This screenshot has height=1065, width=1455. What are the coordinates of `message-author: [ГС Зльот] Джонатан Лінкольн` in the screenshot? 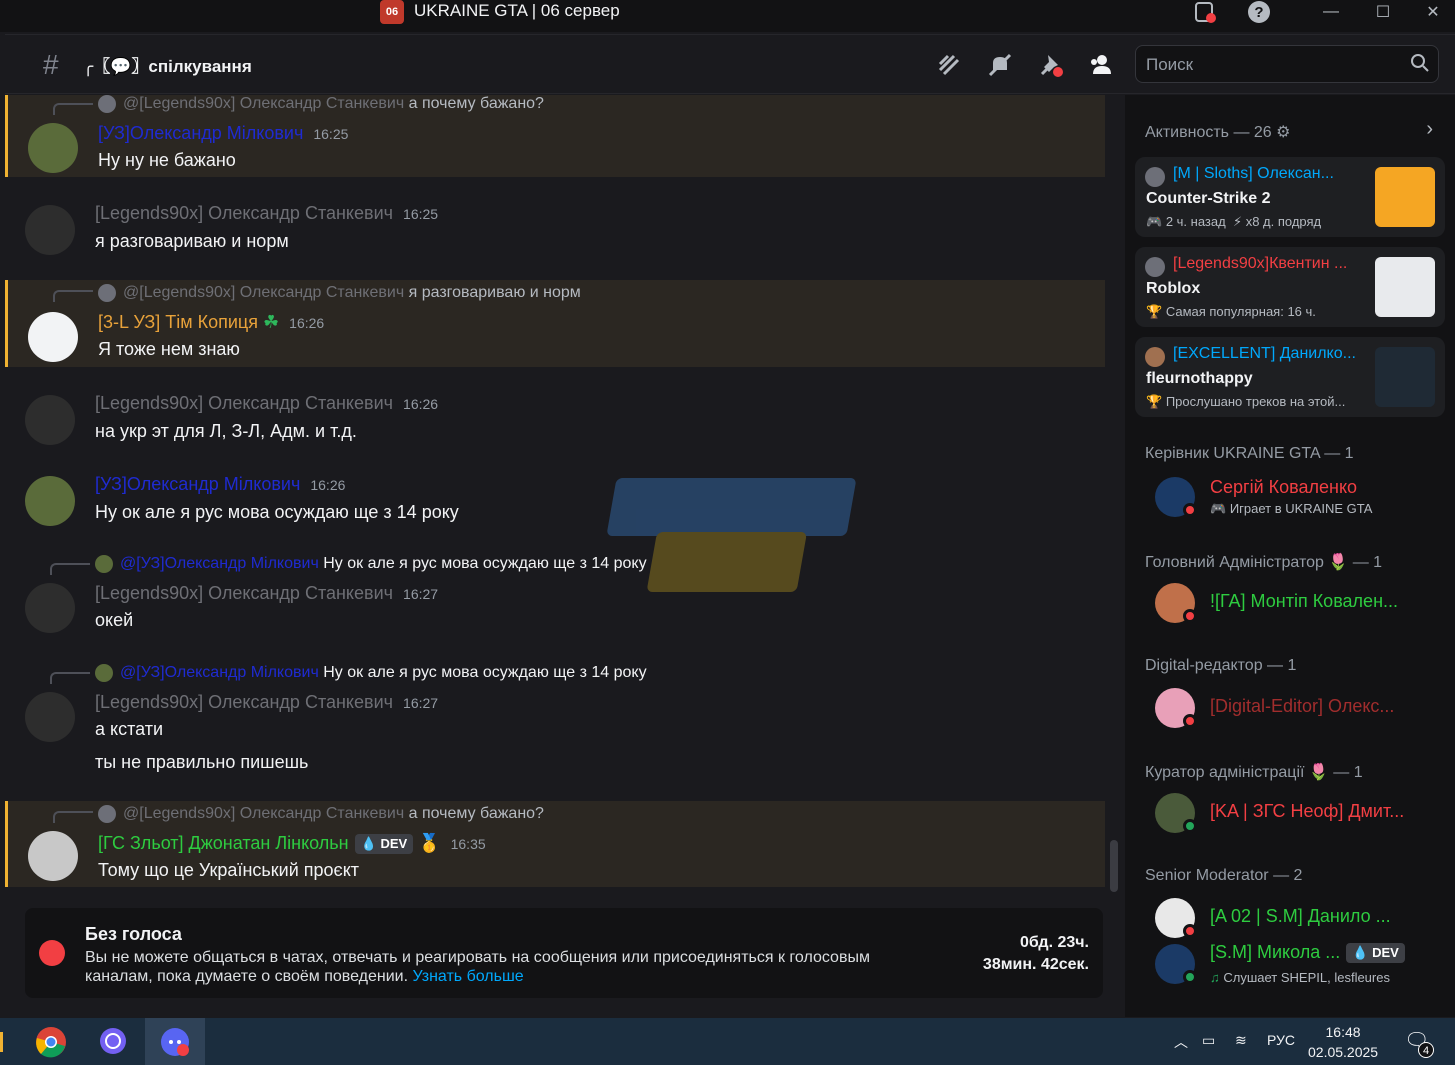 It's located at (223, 843).